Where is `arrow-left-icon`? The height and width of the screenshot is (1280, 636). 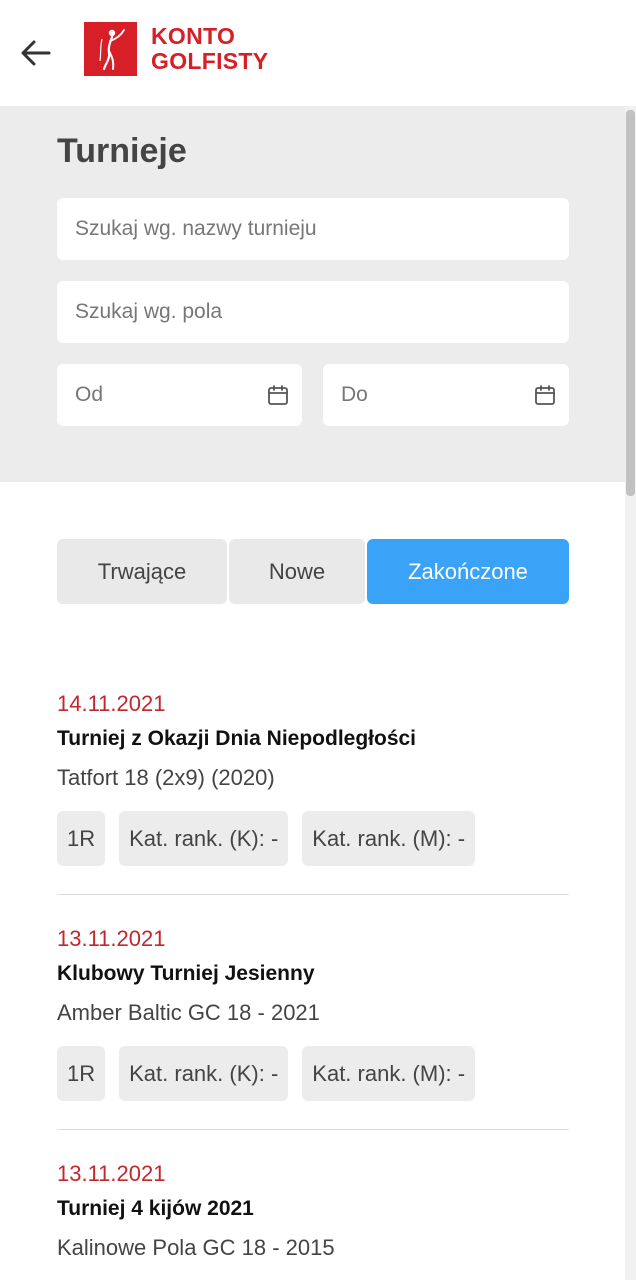
arrow-left-icon is located at coordinates (36, 53).